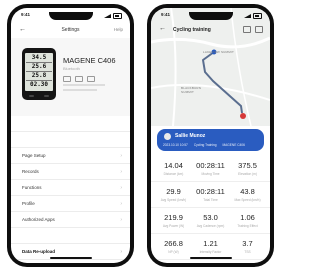  I want to click on stat-item: 53.0 Avg Cadence (rpm), so click(210, 220).